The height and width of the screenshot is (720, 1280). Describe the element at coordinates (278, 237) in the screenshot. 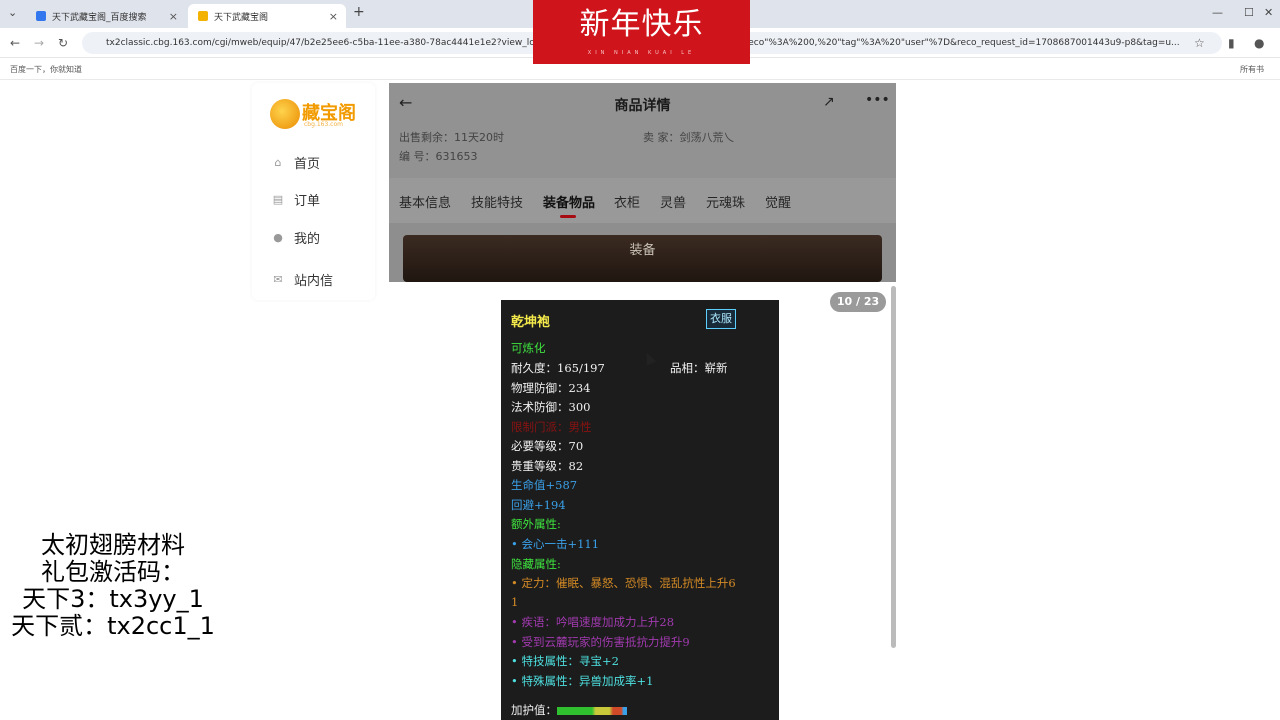

I see `user-icon: ●` at that location.